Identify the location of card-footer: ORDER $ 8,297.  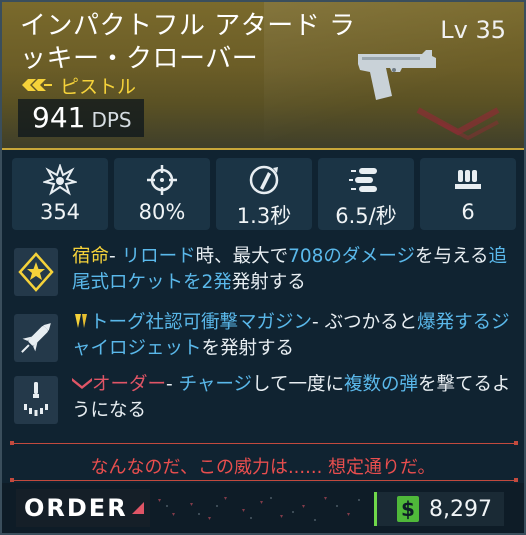
(263, 508).